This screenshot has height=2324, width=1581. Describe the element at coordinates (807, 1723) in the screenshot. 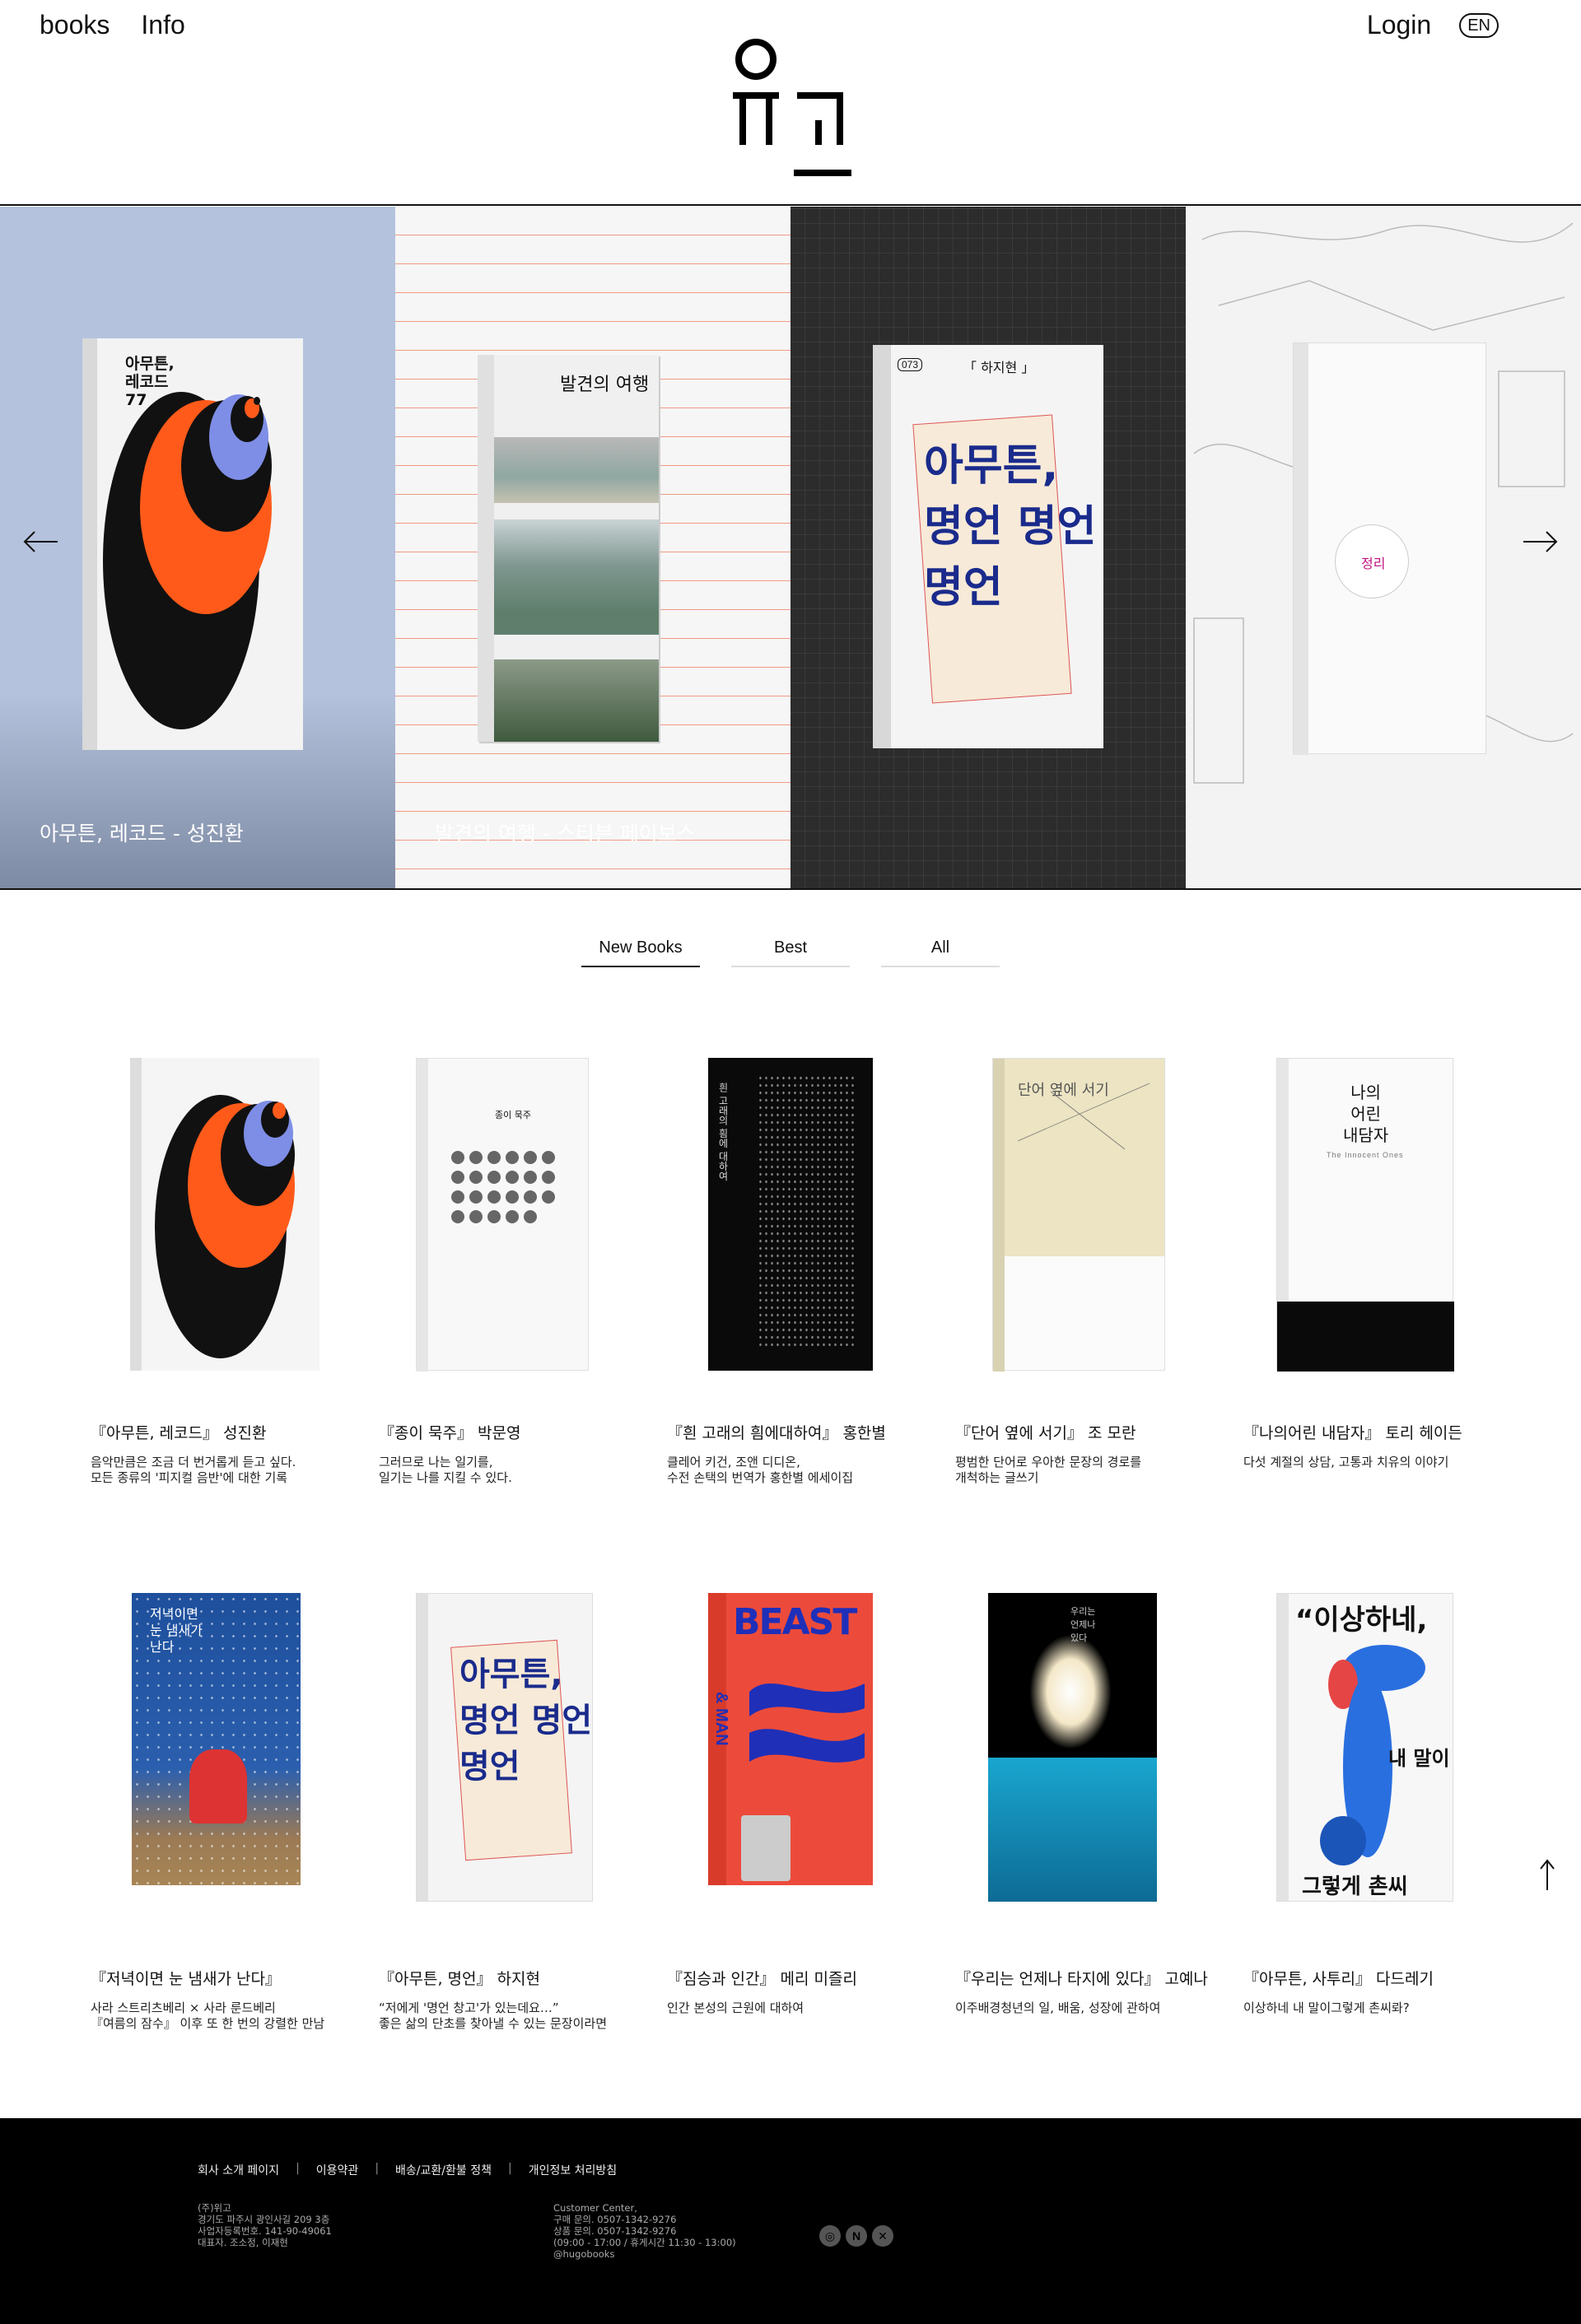

I see `cover-illustration` at that location.